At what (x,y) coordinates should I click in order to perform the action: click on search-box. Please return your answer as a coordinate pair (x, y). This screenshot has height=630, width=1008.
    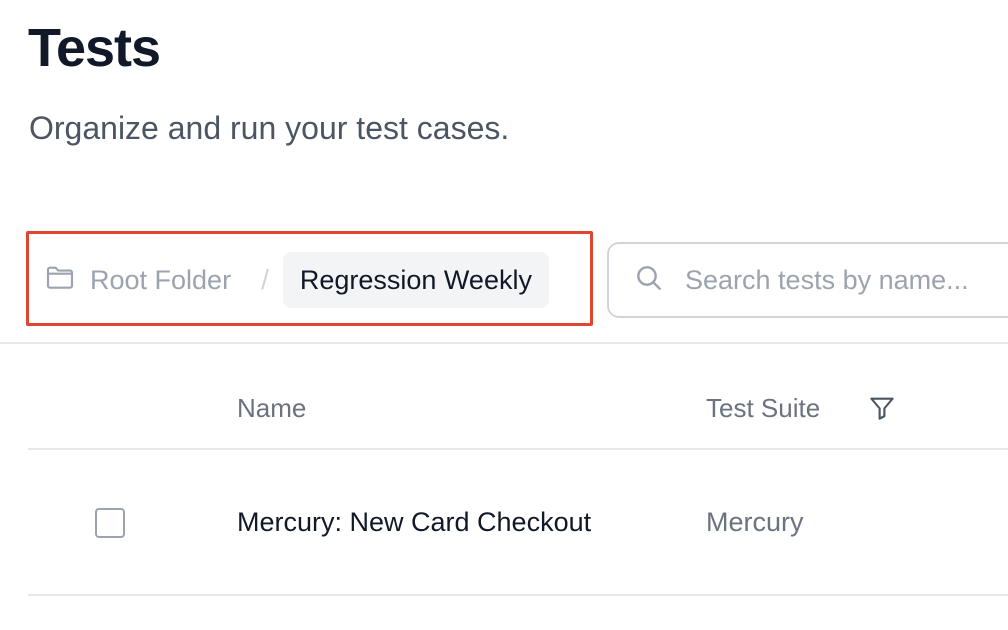
    Looking at the image, I should click on (807, 280).